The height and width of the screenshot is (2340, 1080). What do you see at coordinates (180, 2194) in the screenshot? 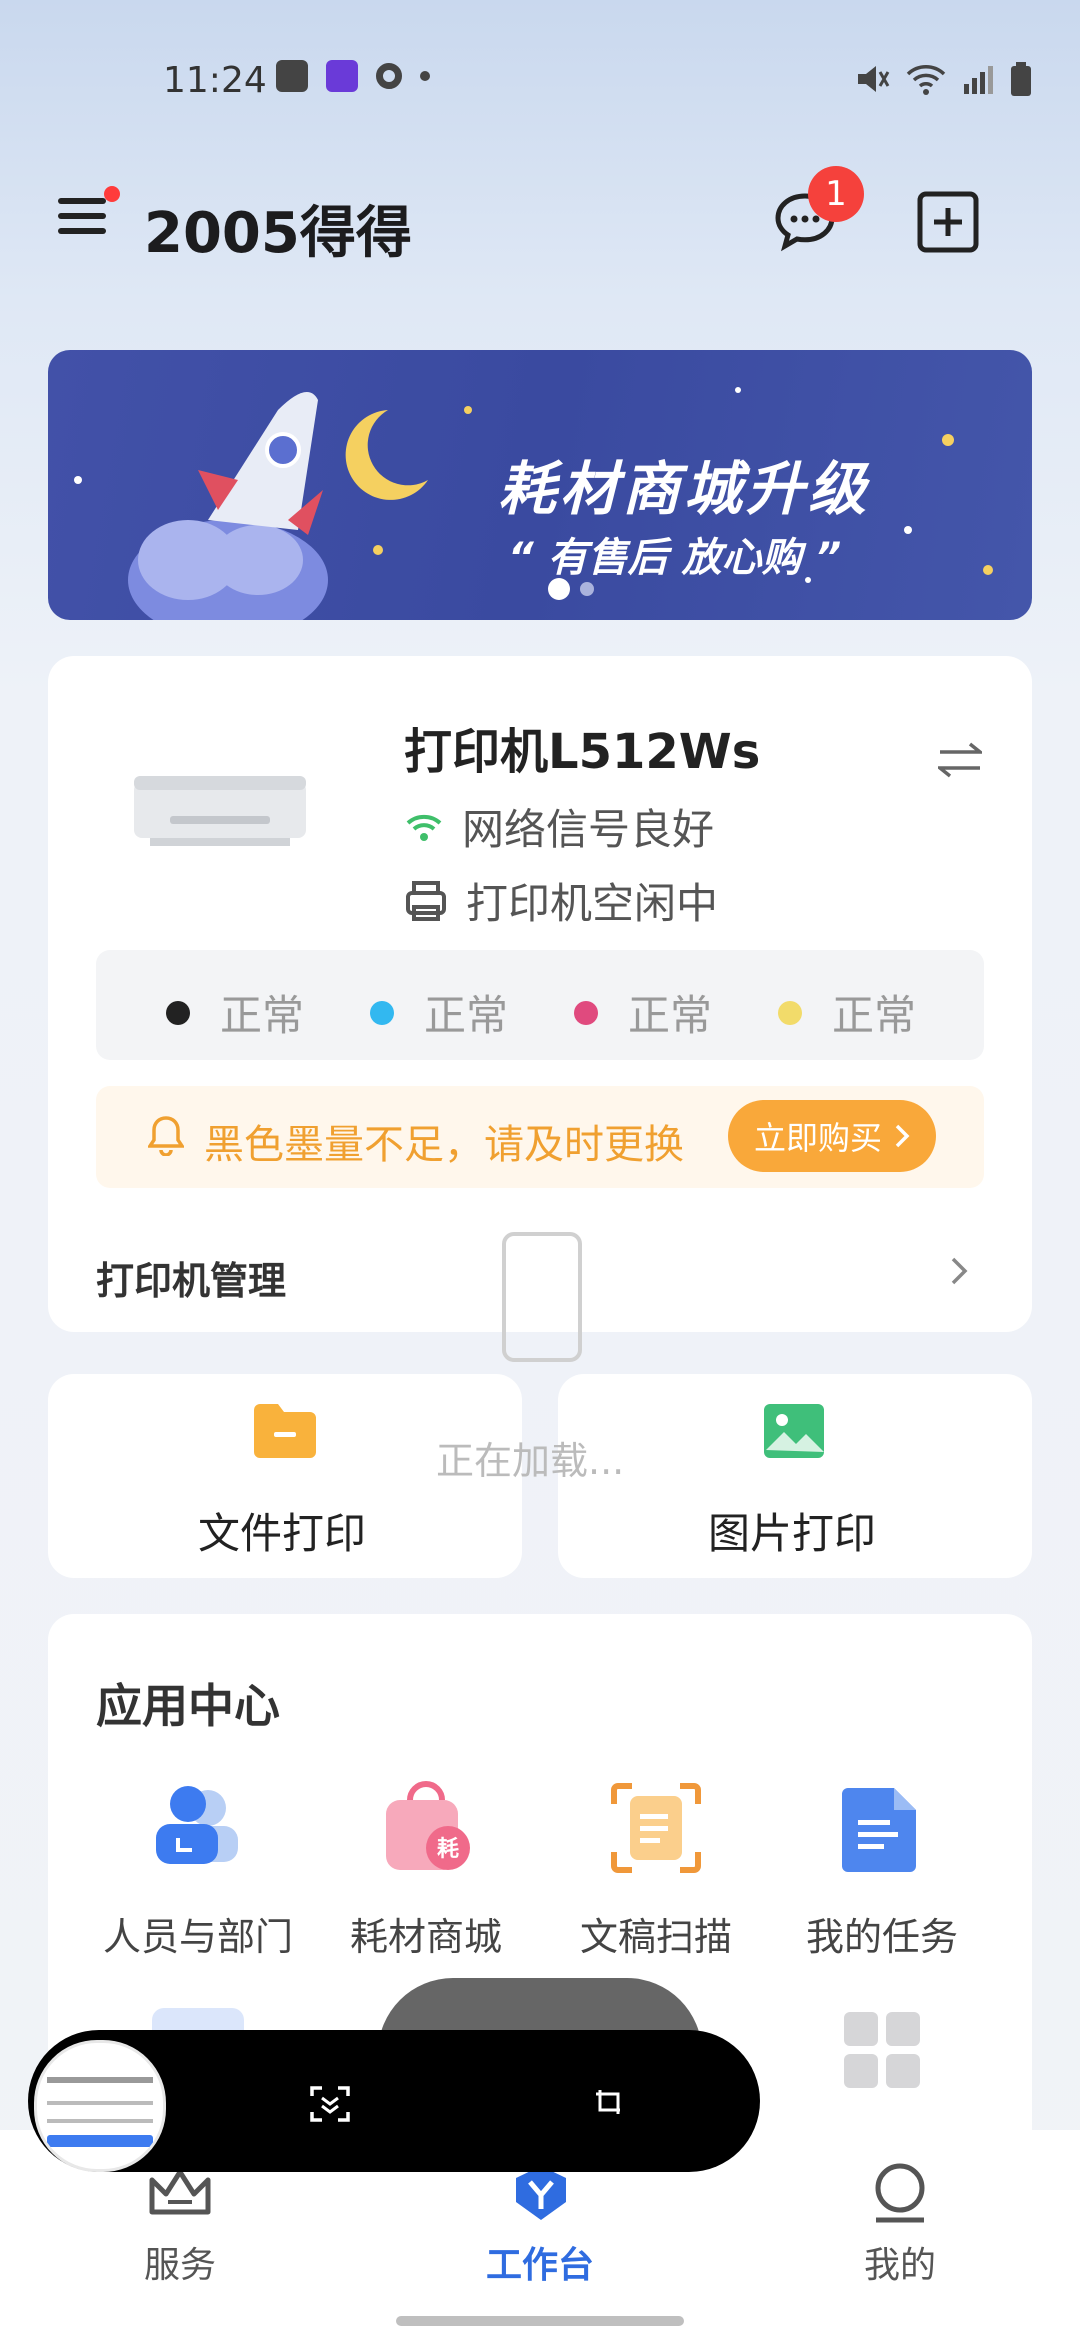
I see `crown-service-icon` at bounding box center [180, 2194].